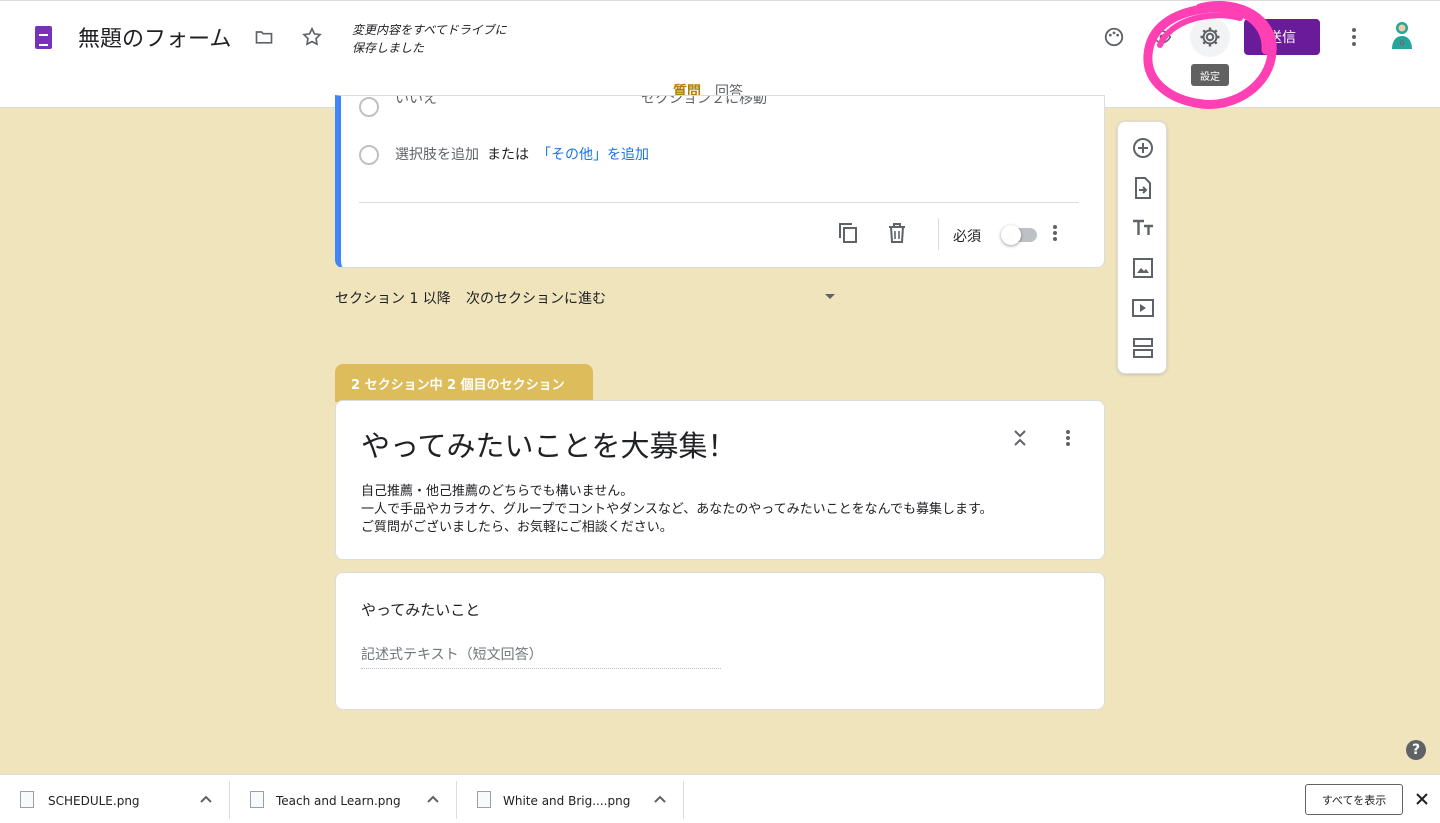  What do you see at coordinates (429, 39) in the screenshot?
I see `save-status: 変更内容をすべてドライブに 保存しました` at bounding box center [429, 39].